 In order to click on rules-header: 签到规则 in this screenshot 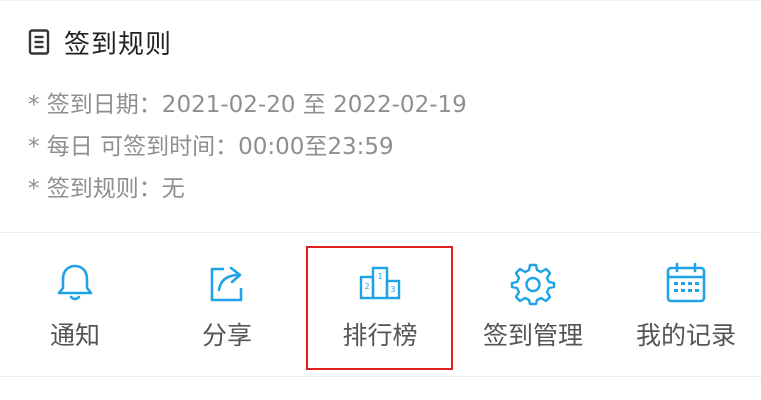, I will do `click(100, 42)`.